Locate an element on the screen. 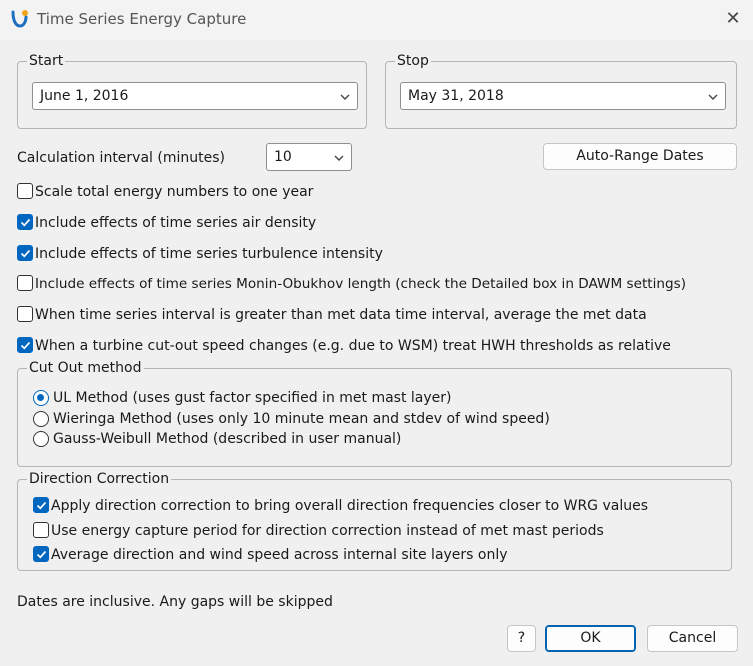 The image size is (753, 666). start-legend: Start is located at coordinates (46, 61).